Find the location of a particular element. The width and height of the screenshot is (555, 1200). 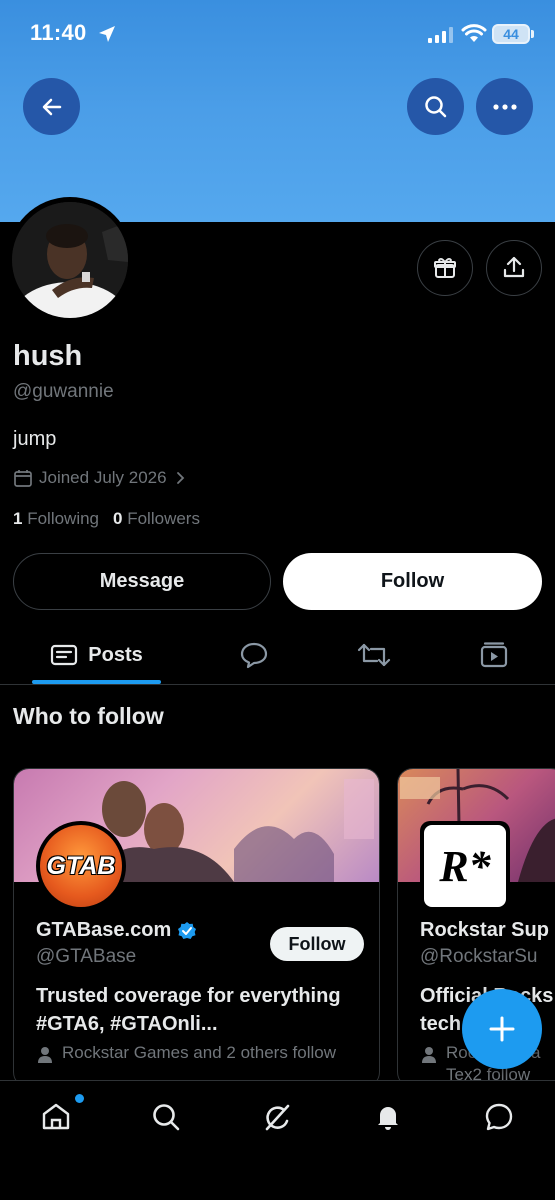

messages-icon is located at coordinates (499, 1117).